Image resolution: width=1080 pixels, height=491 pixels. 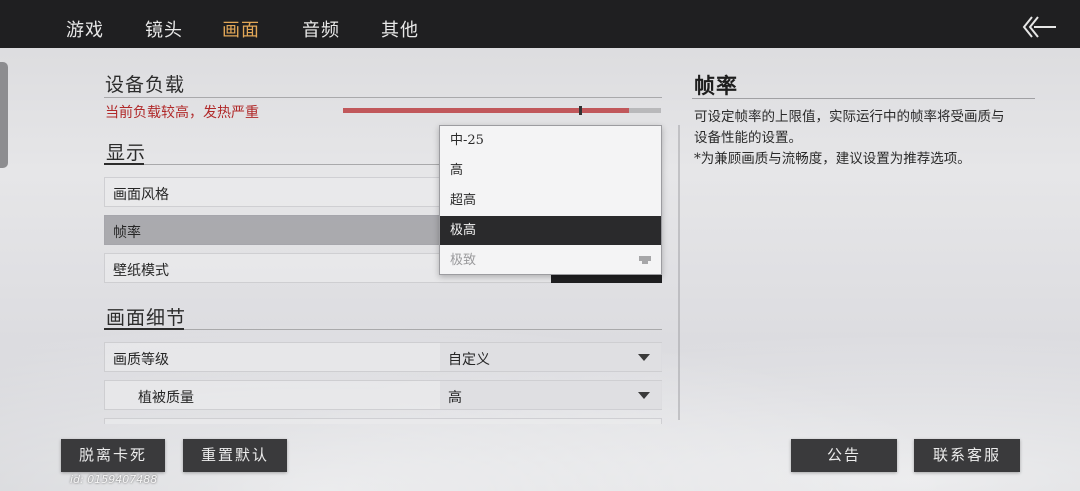 I want to click on dropdown-option-selected: 极高, so click(x=550, y=230).